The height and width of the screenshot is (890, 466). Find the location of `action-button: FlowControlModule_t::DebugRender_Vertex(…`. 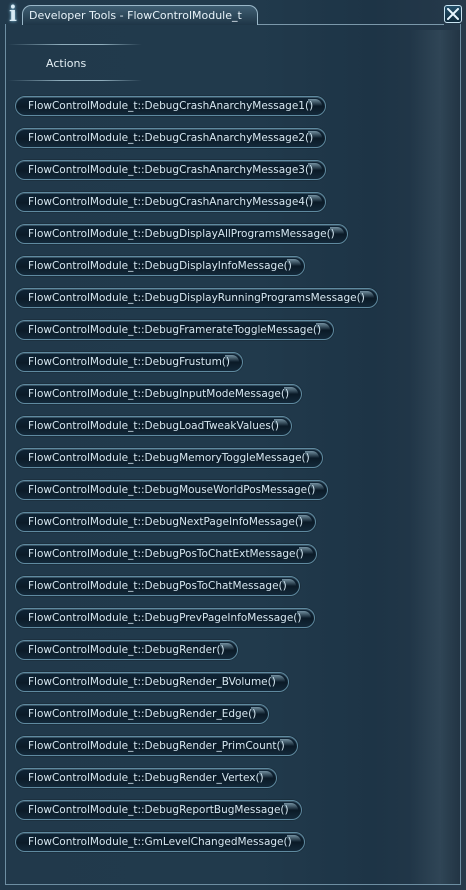

action-button: FlowControlModule_t::DebugRender_Vertex(… is located at coordinates (146, 778).